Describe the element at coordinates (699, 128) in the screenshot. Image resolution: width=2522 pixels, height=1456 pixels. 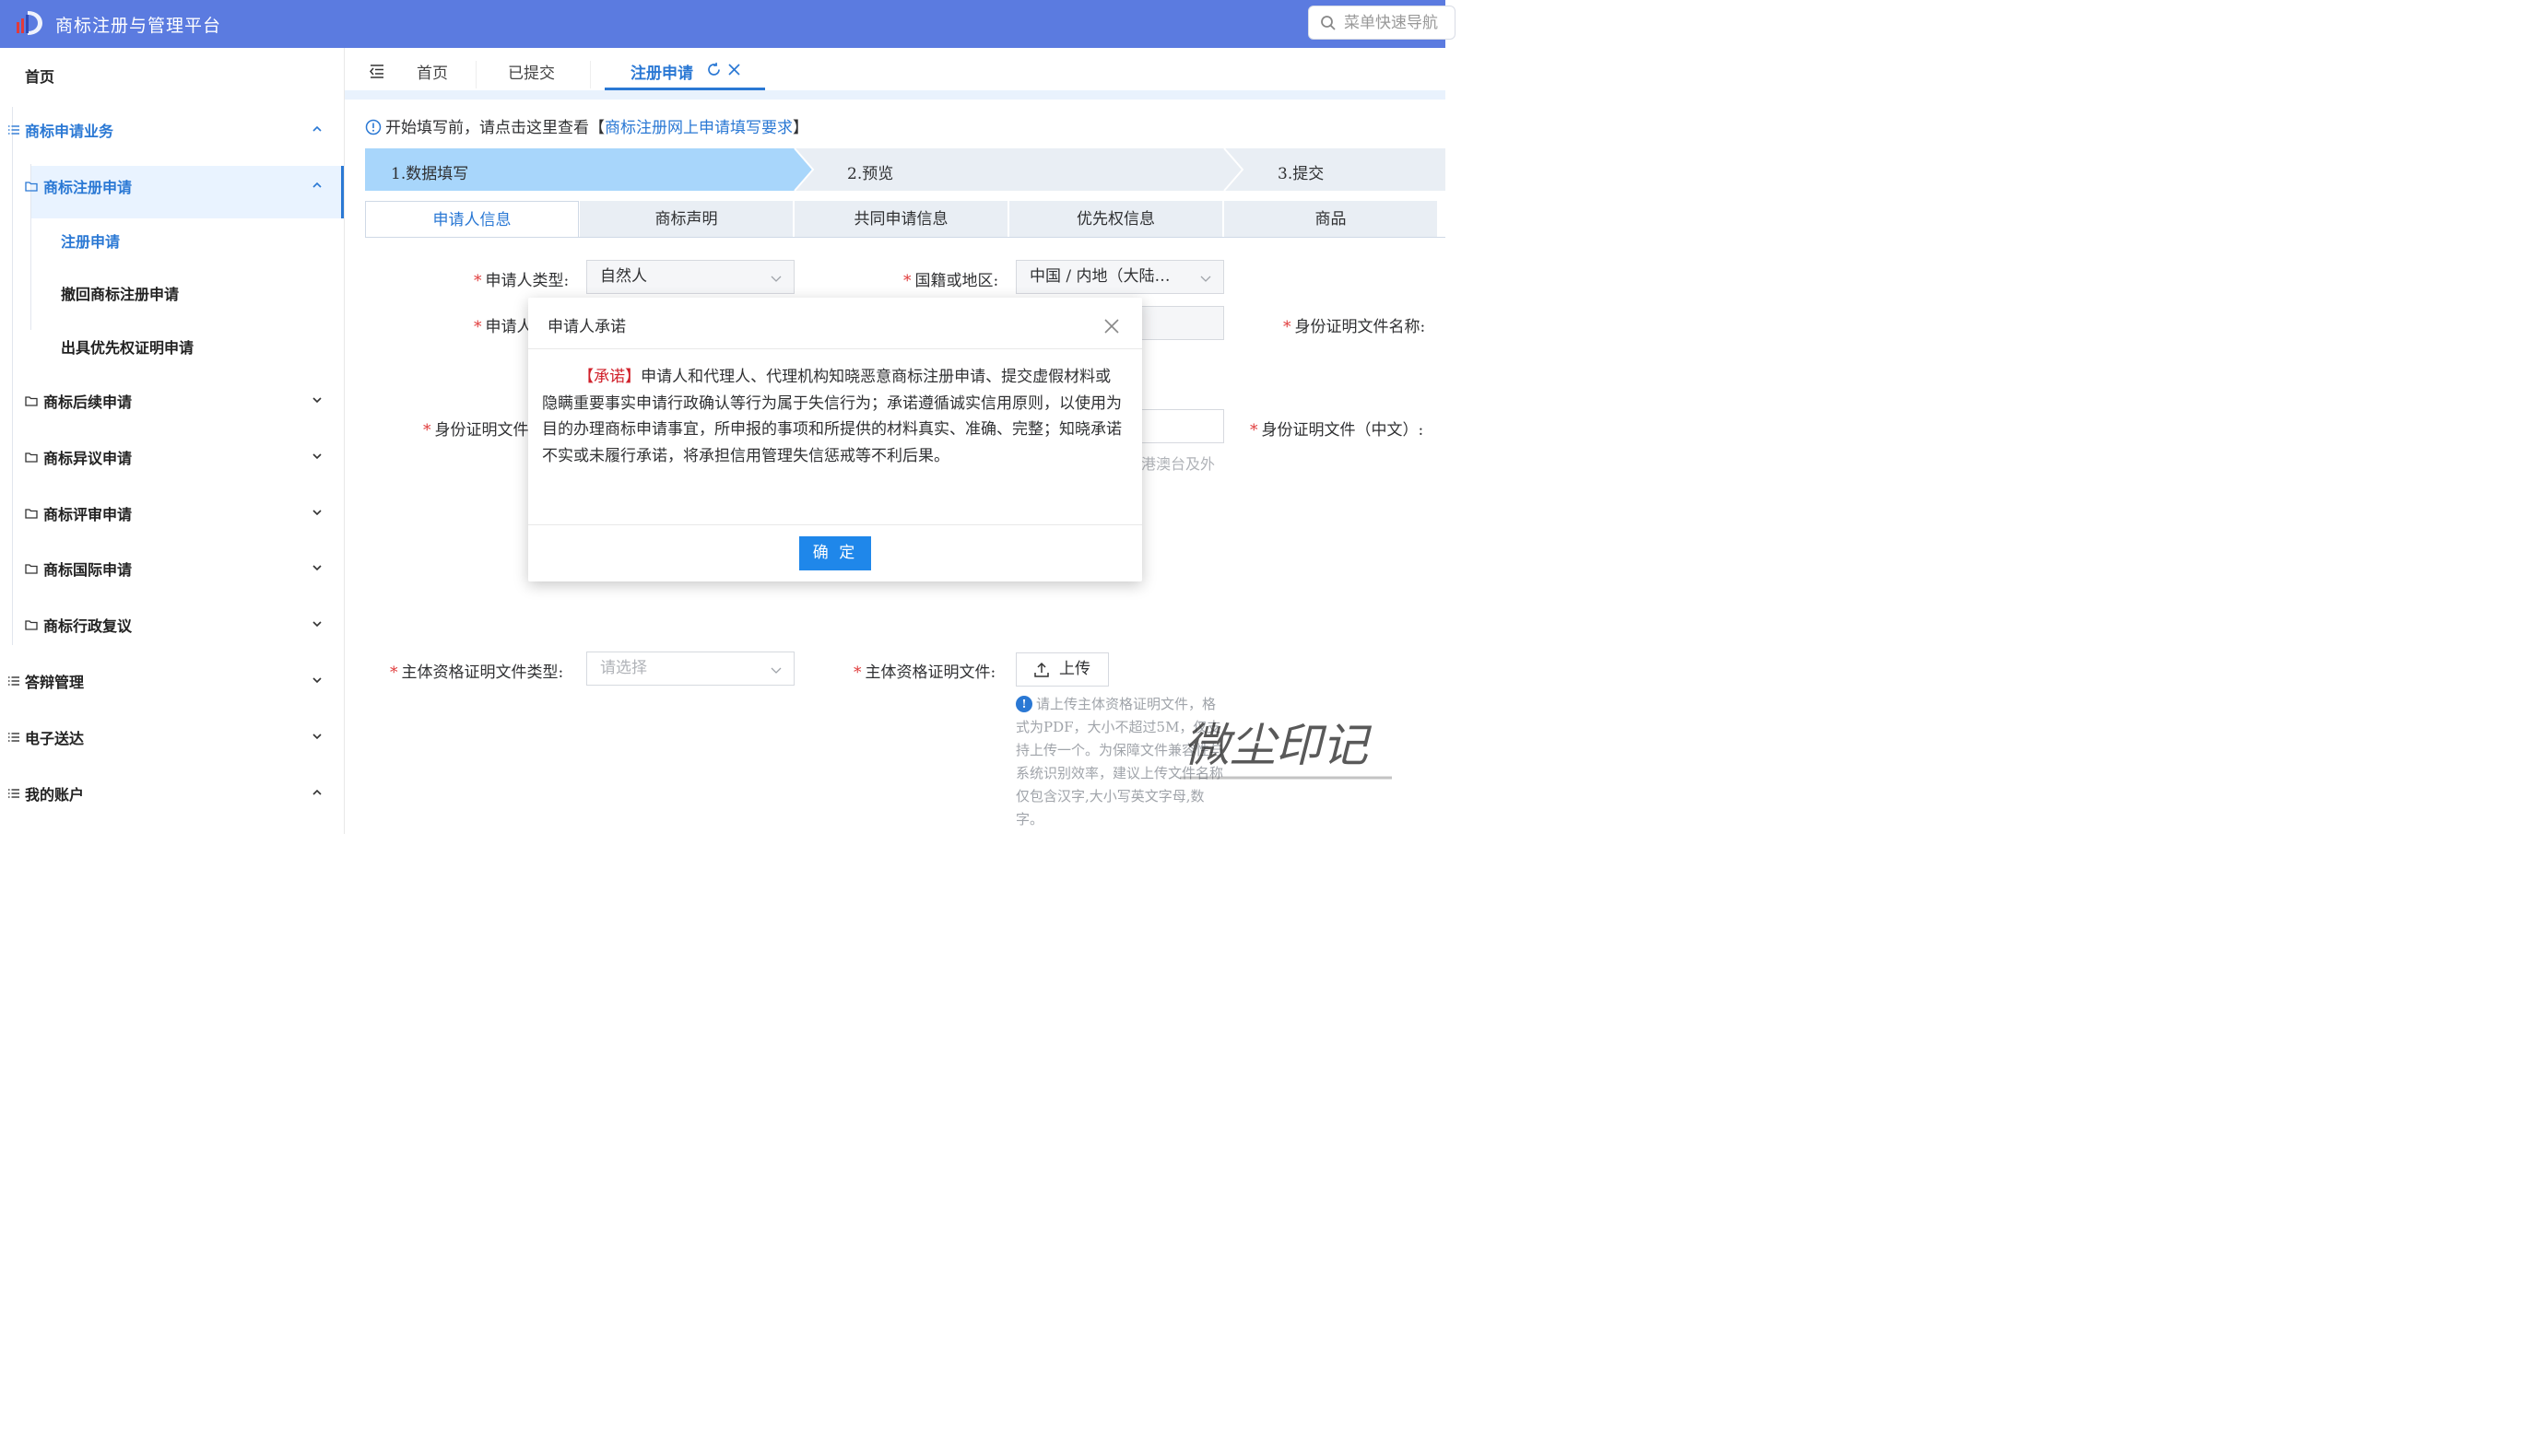
I see `fill-requirements-link: 商标注册网上申请填写要求` at that location.